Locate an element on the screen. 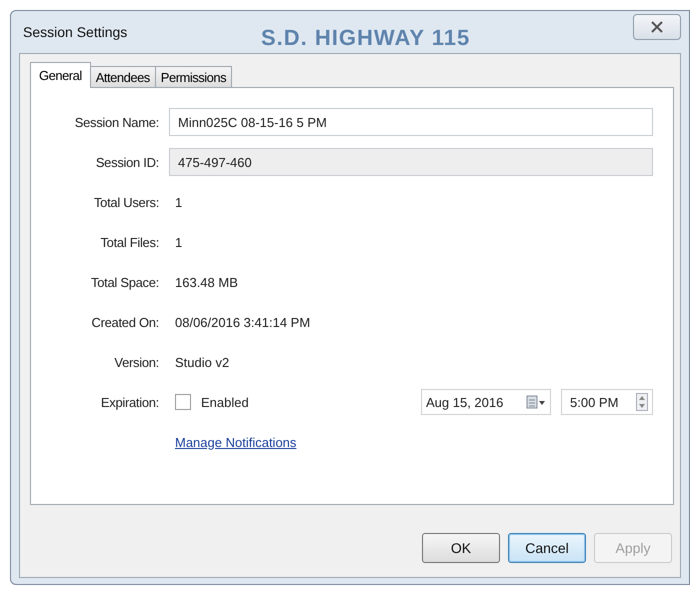  field-label: Created On: is located at coordinates (125, 322).